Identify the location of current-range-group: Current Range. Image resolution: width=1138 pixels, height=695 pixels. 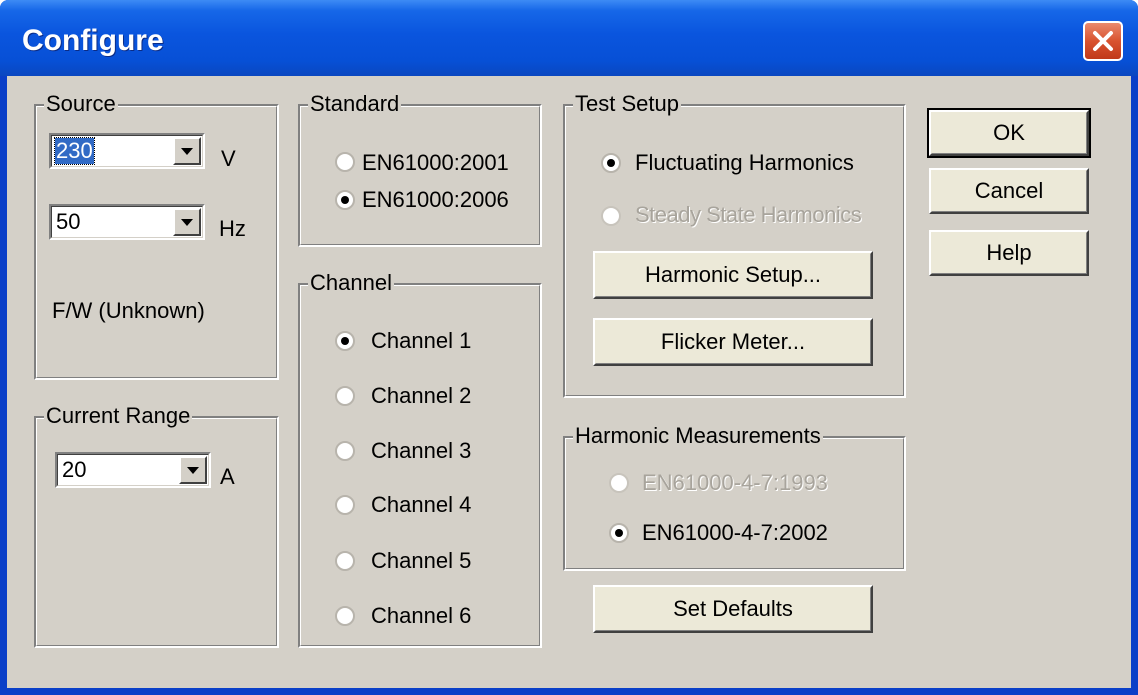
(156, 525).